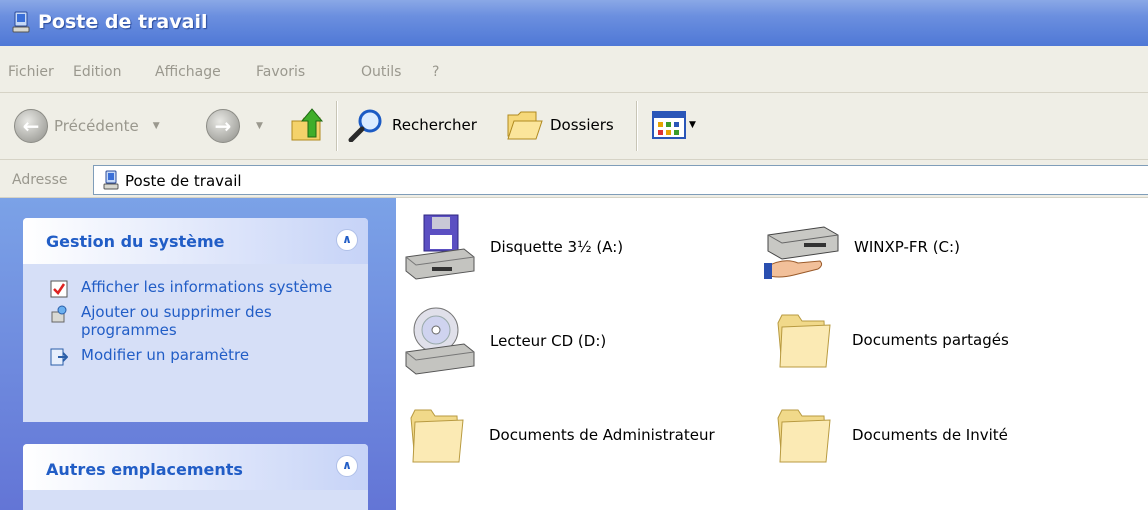  What do you see at coordinates (188, 72) in the screenshot?
I see `menu-affichage: Affichage` at bounding box center [188, 72].